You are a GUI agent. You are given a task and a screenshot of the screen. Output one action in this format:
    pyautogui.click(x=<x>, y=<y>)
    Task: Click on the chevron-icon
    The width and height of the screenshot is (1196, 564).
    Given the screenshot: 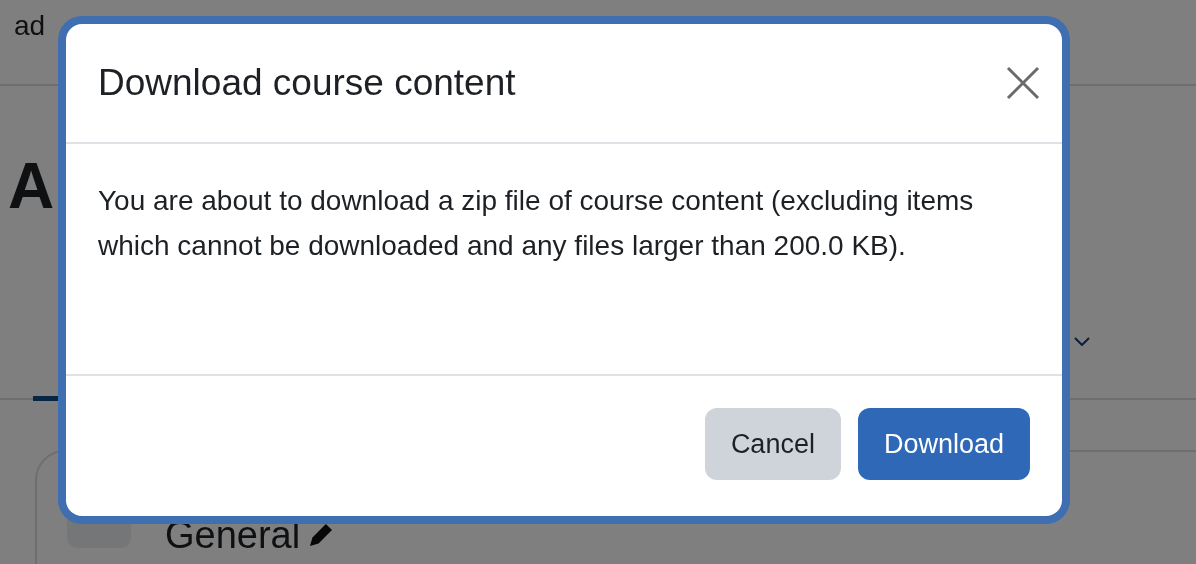 What is the action you would take?
    pyautogui.click(x=1082, y=341)
    